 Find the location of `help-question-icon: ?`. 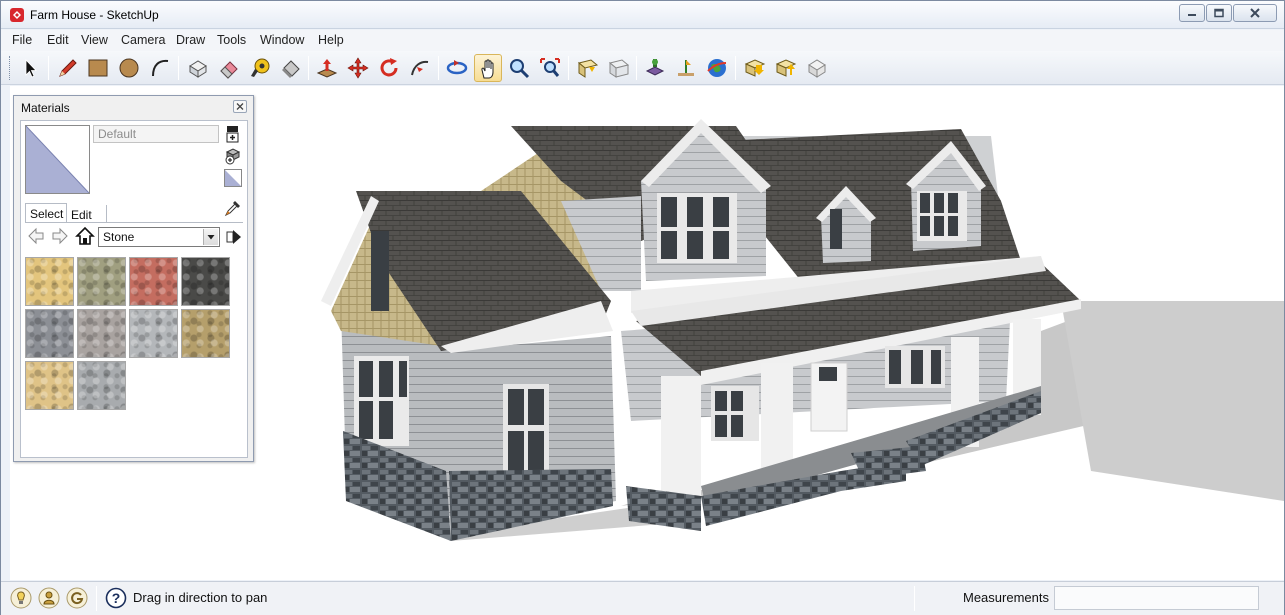

help-question-icon: ? is located at coordinates (116, 598).